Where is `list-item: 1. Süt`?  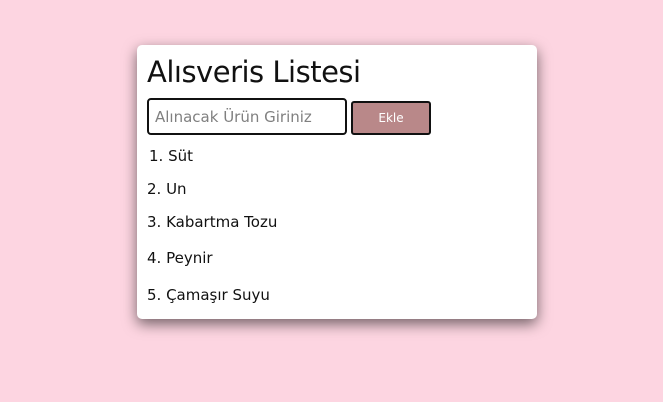
list-item: 1. Süt is located at coordinates (171, 156).